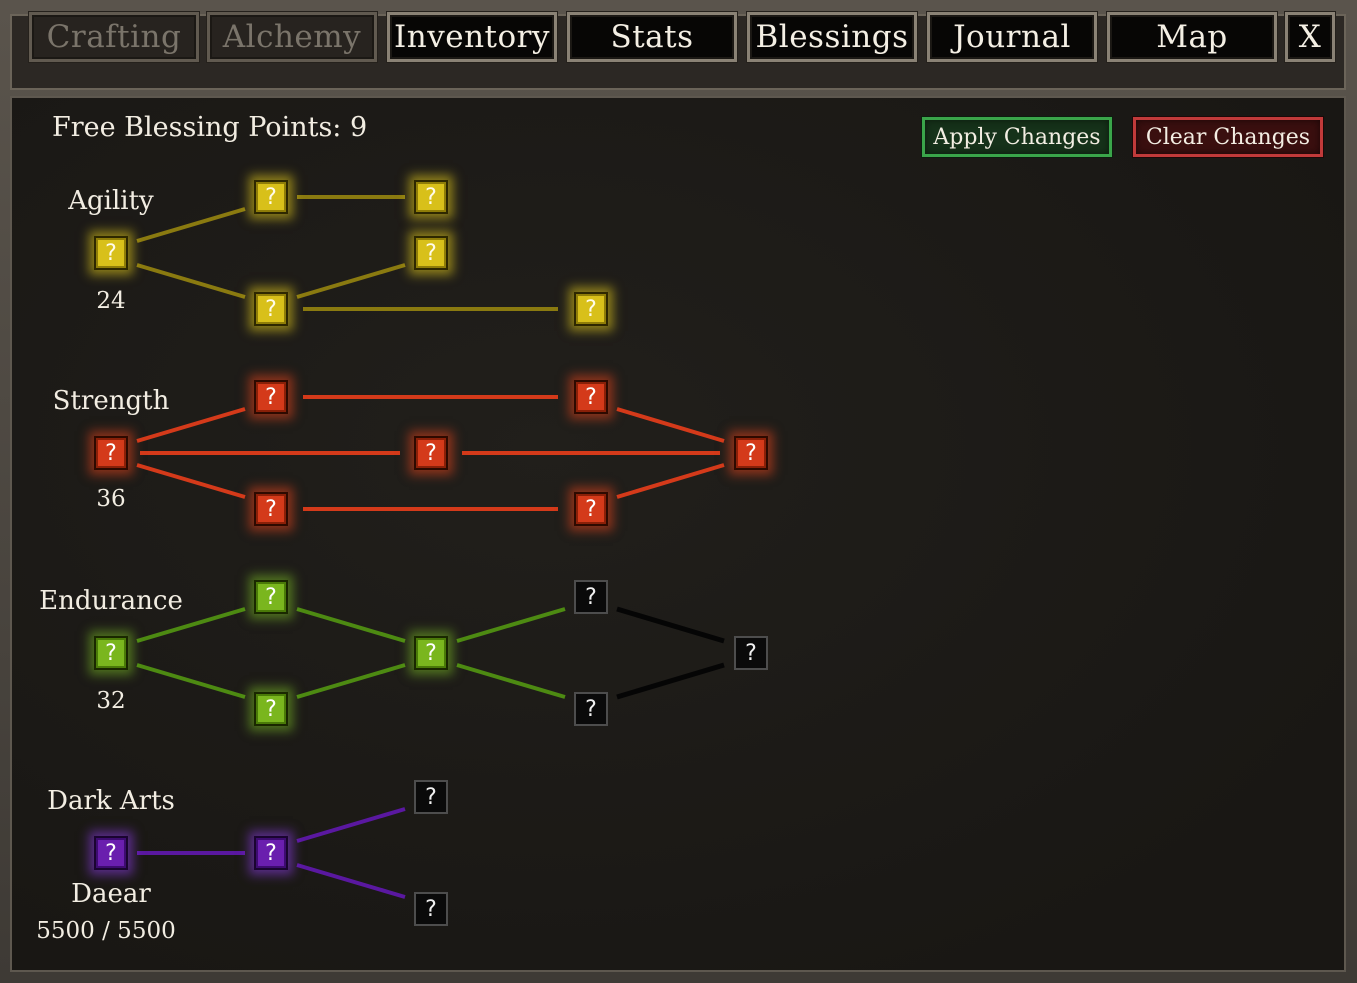  Describe the element at coordinates (111, 801) in the screenshot. I see `dark-arts-label: Dark Arts` at that location.